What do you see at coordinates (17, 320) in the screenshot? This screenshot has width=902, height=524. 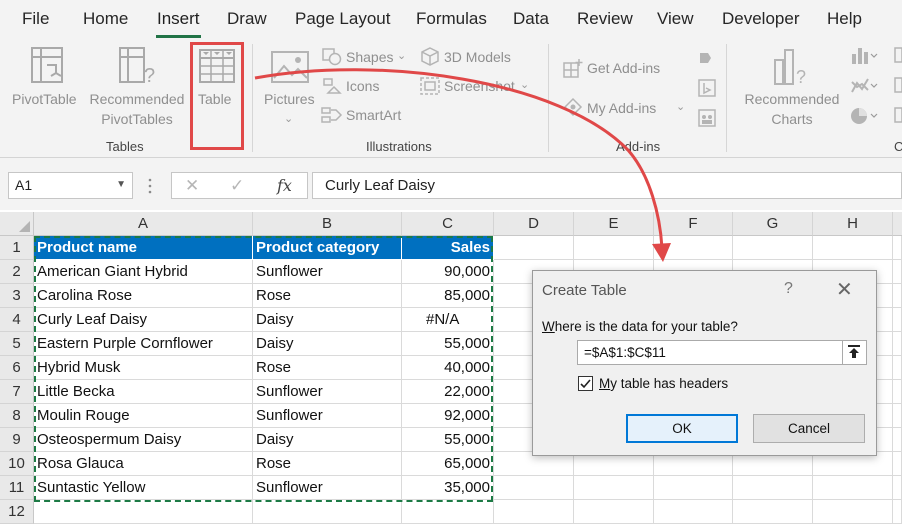 I see `row-header-4: 4` at bounding box center [17, 320].